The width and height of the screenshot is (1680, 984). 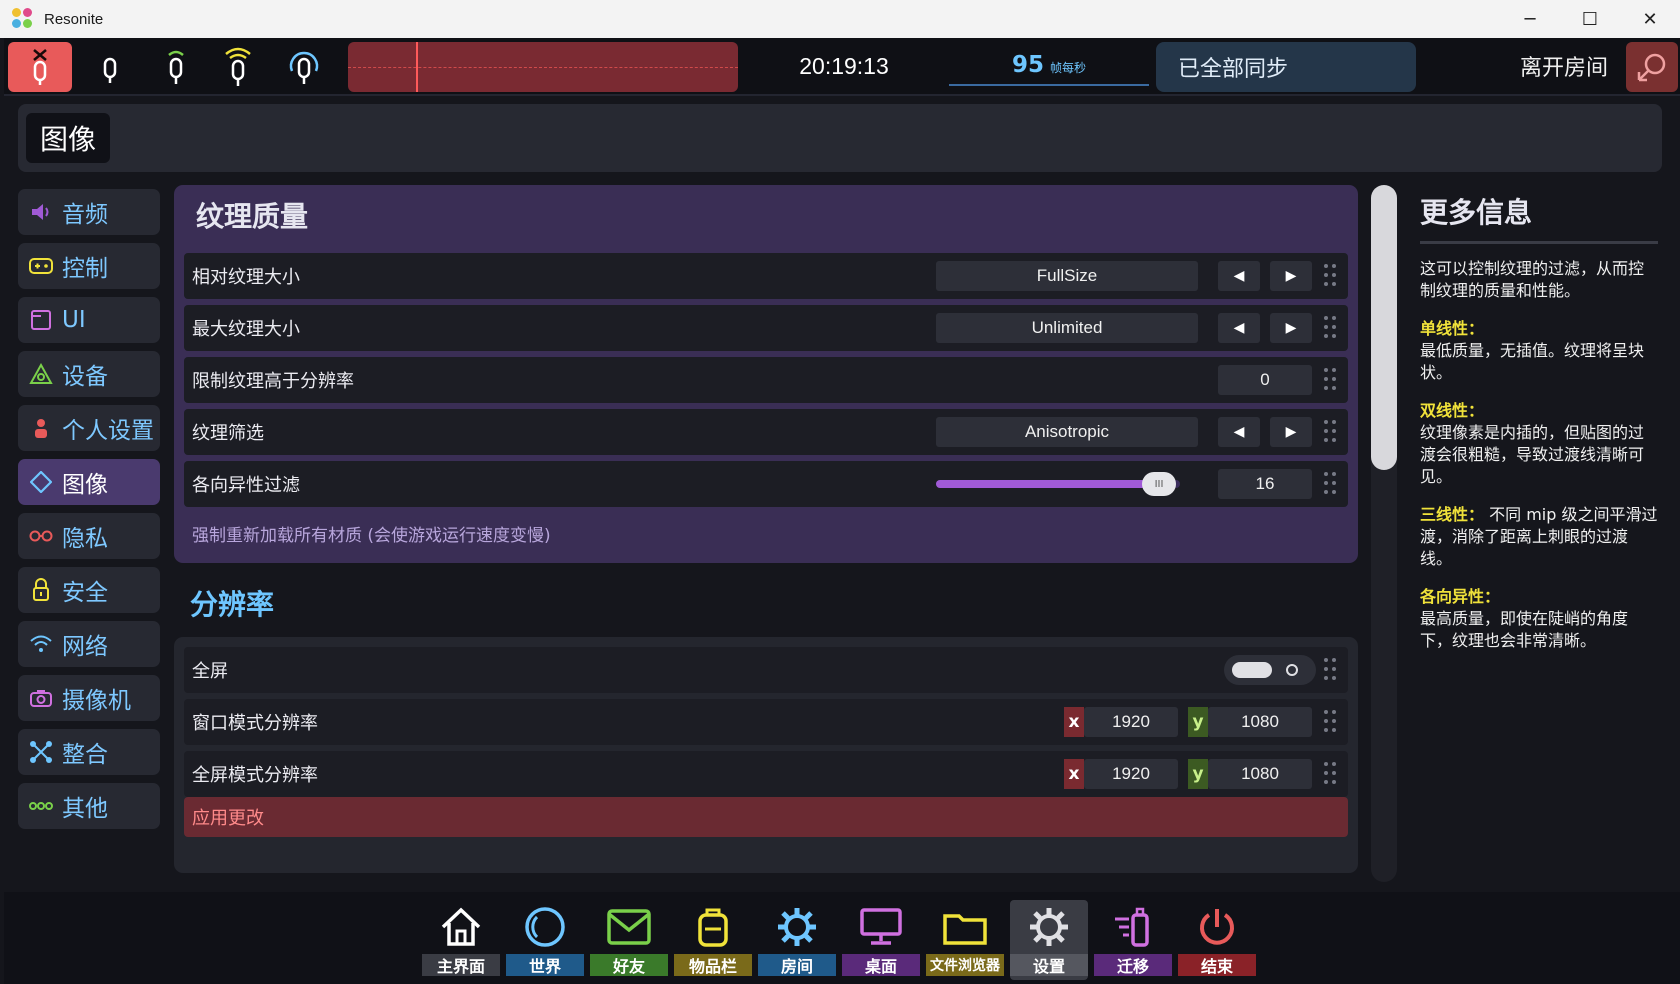 I want to click on gamepad-icon, so click(x=41, y=266).